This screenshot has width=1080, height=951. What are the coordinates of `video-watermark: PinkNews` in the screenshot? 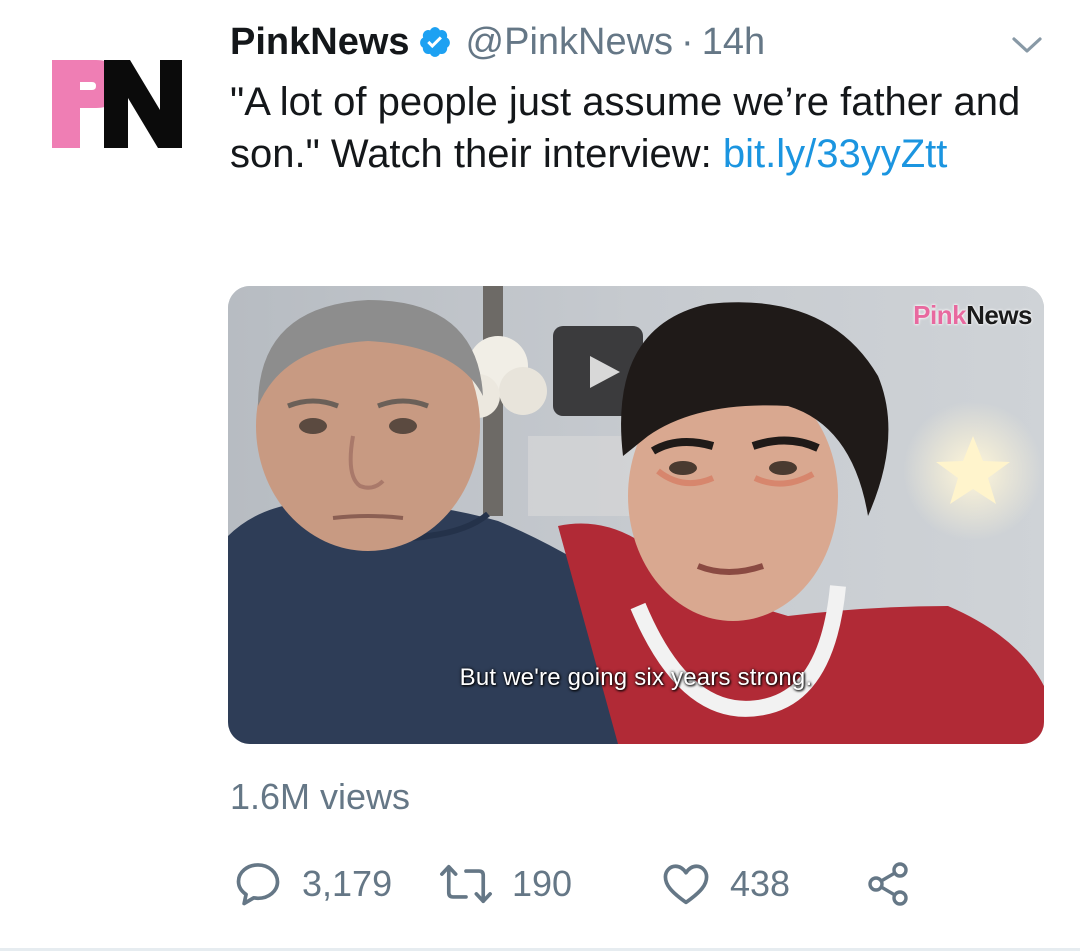 It's located at (972, 315).